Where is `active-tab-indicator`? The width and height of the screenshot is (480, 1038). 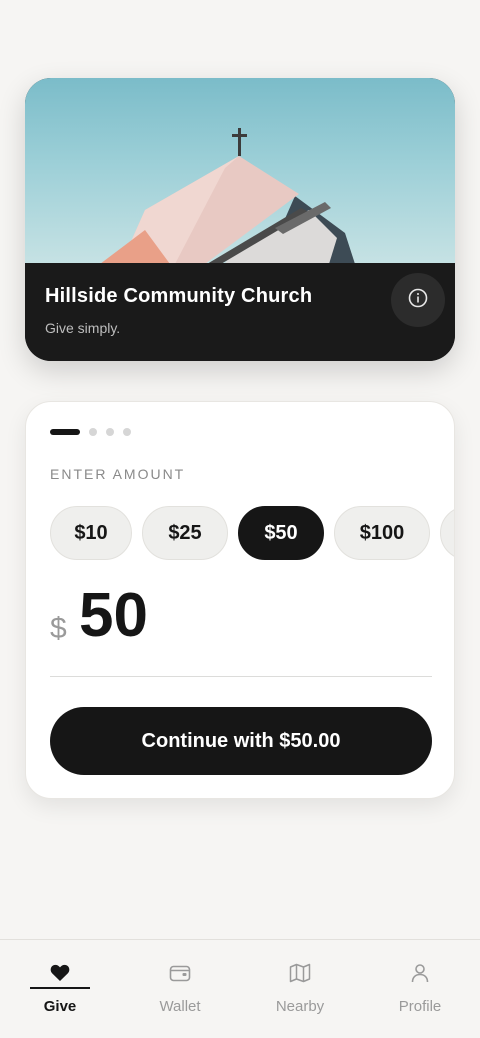 active-tab-indicator is located at coordinates (60, 988).